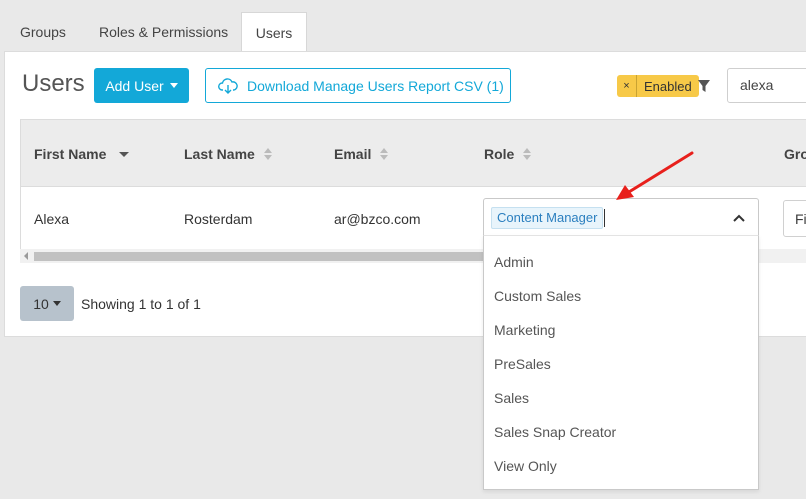 This screenshot has height=499, width=806. Describe the element at coordinates (228, 85) in the screenshot. I see `cloud-download-icon` at that location.